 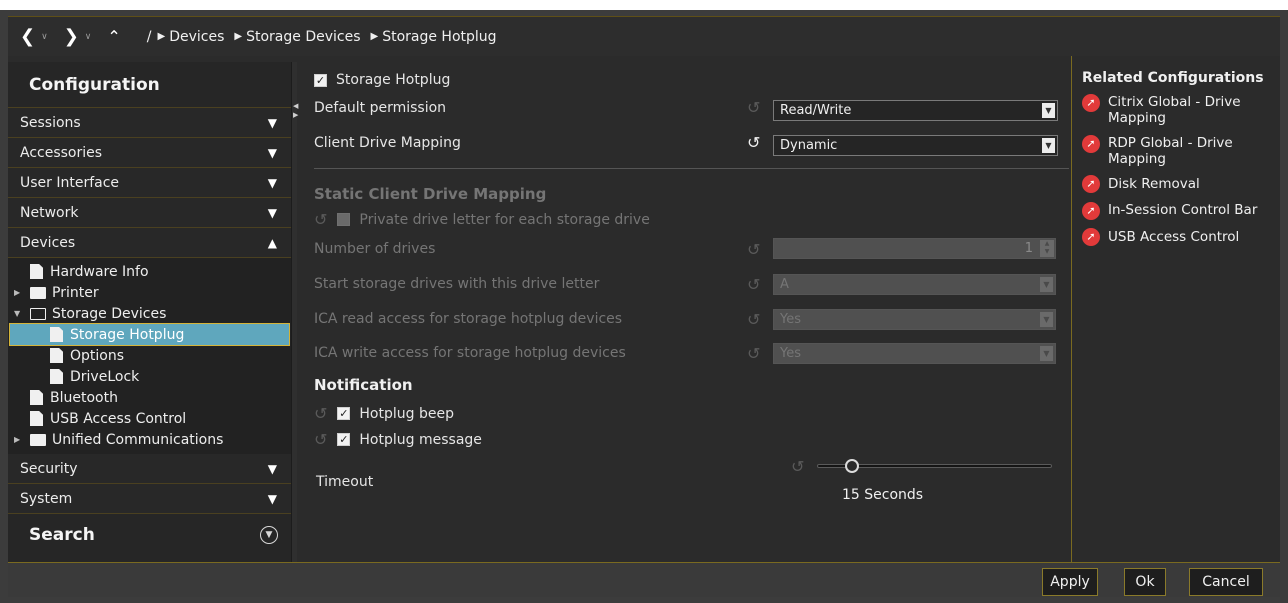 What do you see at coordinates (149, 183) in the screenshot?
I see `sidebar-section-user-interface: User Interface ▼` at bounding box center [149, 183].